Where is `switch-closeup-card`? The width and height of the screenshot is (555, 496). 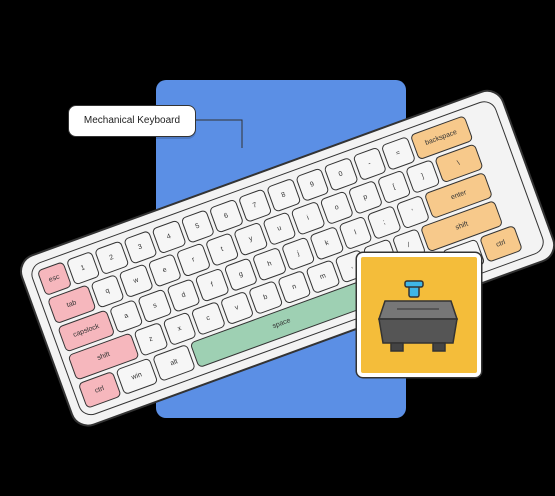
switch-closeup-card is located at coordinates (419, 315).